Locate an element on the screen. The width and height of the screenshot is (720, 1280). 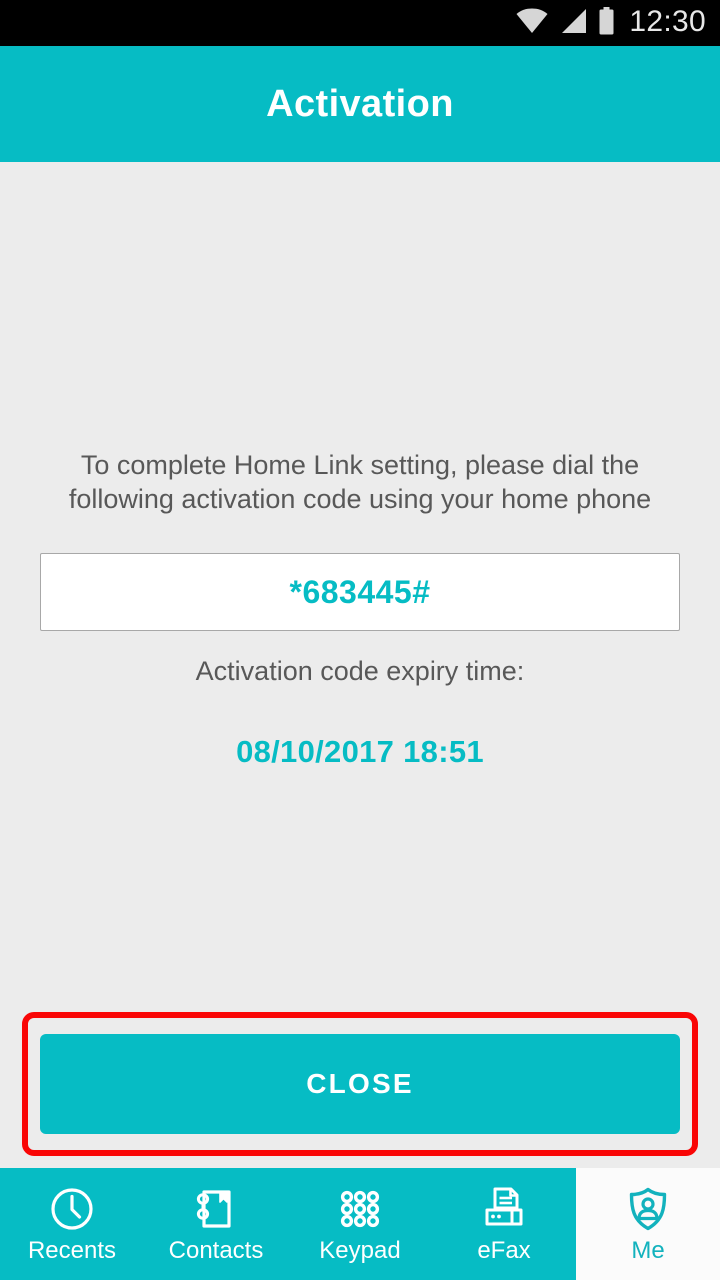
nav-item-efax: eFax is located at coordinates (504, 1224).